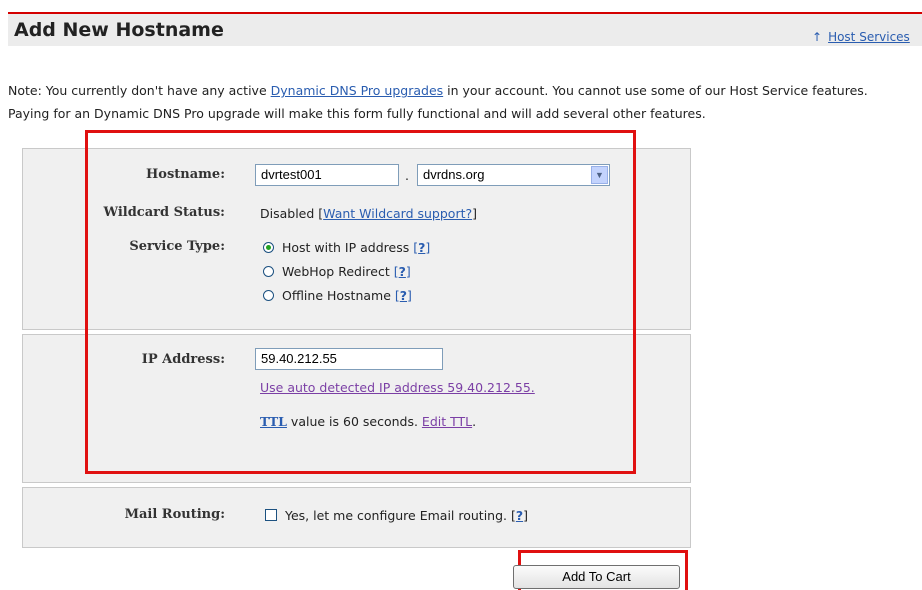 The width and height of the screenshot is (922, 590). What do you see at coordinates (447, 421) in the screenshot?
I see `edit-ttl-link: Edit TTL` at bounding box center [447, 421].